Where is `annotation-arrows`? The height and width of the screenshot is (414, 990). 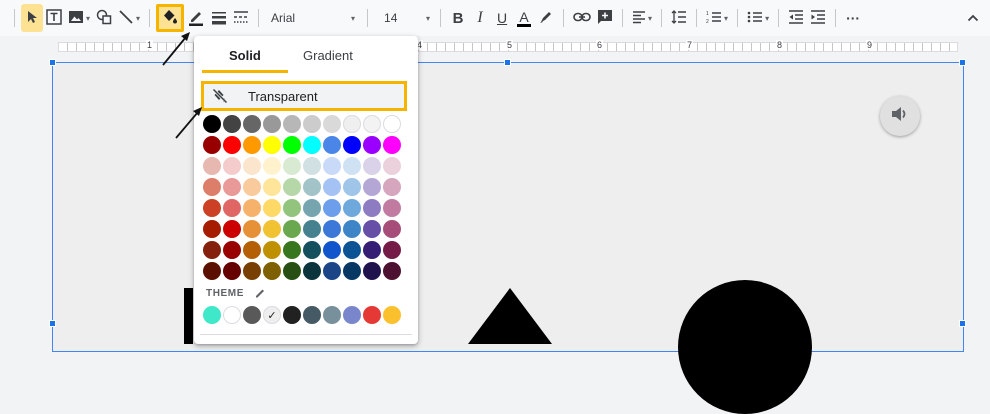
annotation-arrows is located at coordinates (182, 85).